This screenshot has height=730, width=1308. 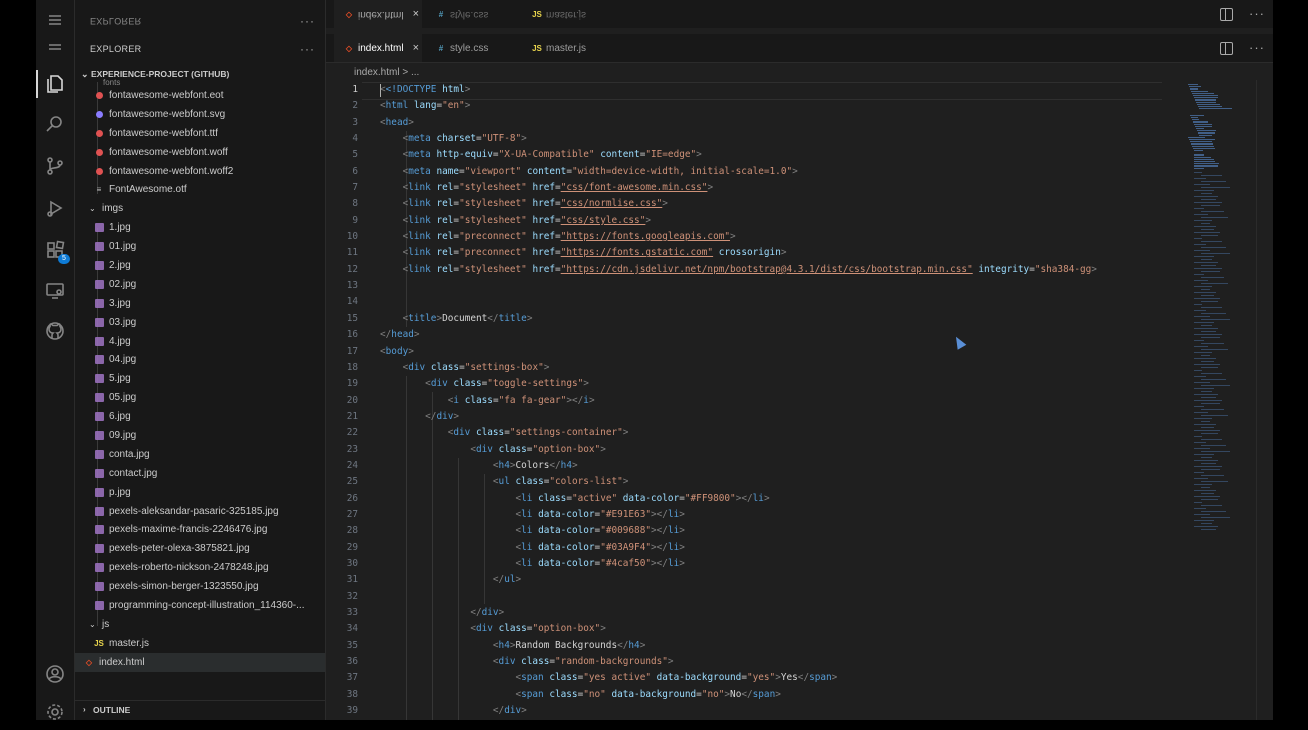 What do you see at coordinates (200, 152) in the screenshot?
I see `file-tree-item: fontawesome-webfont.woff` at bounding box center [200, 152].